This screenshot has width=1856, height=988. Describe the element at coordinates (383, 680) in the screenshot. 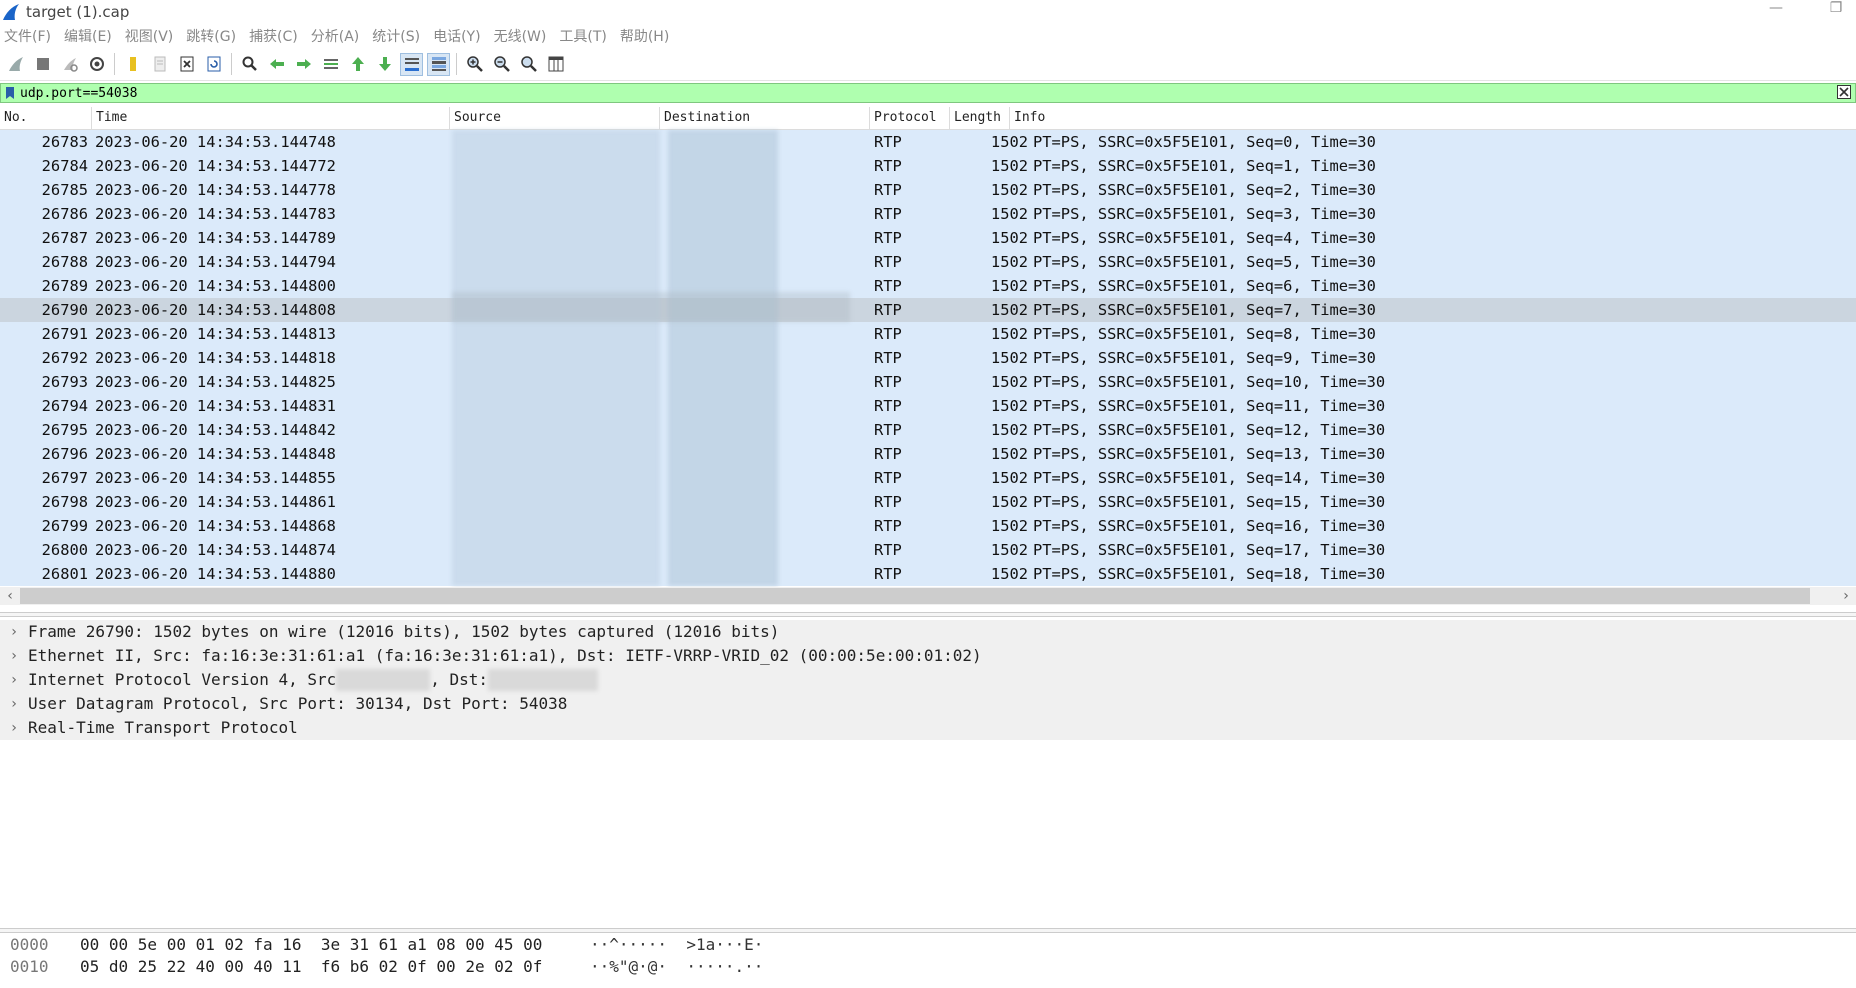

I see `redacted-src-ip` at that location.